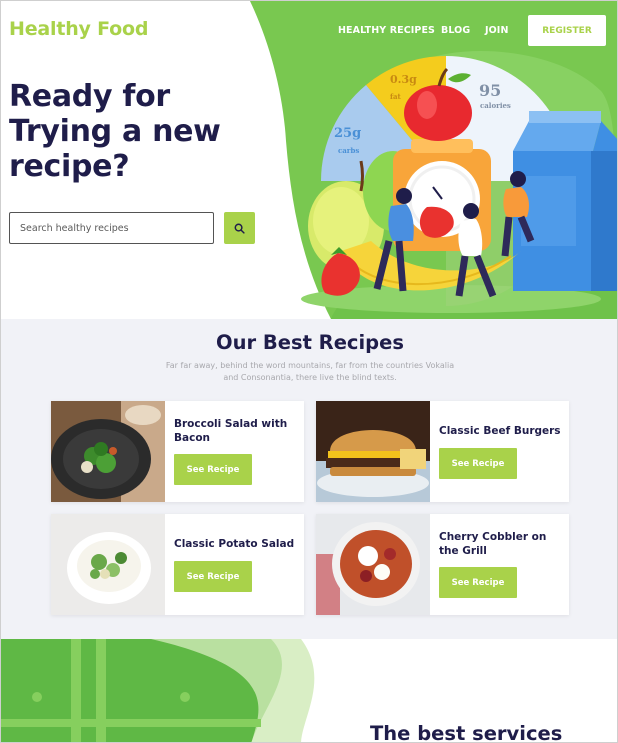 Image resolution: width=618 pixels, height=743 pixels. I want to click on nav-healthy-recipes: HEALTHY RECIPES, so click(386, 30).